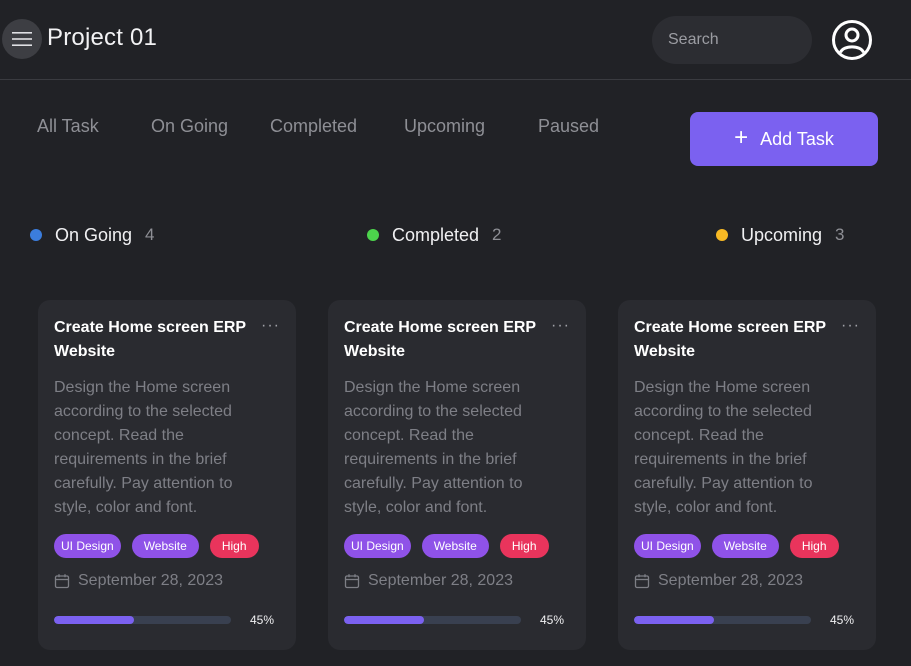 The width and height of the screenshot is (911, 666). I want to click on column-name: Completed, so click(436, 234).